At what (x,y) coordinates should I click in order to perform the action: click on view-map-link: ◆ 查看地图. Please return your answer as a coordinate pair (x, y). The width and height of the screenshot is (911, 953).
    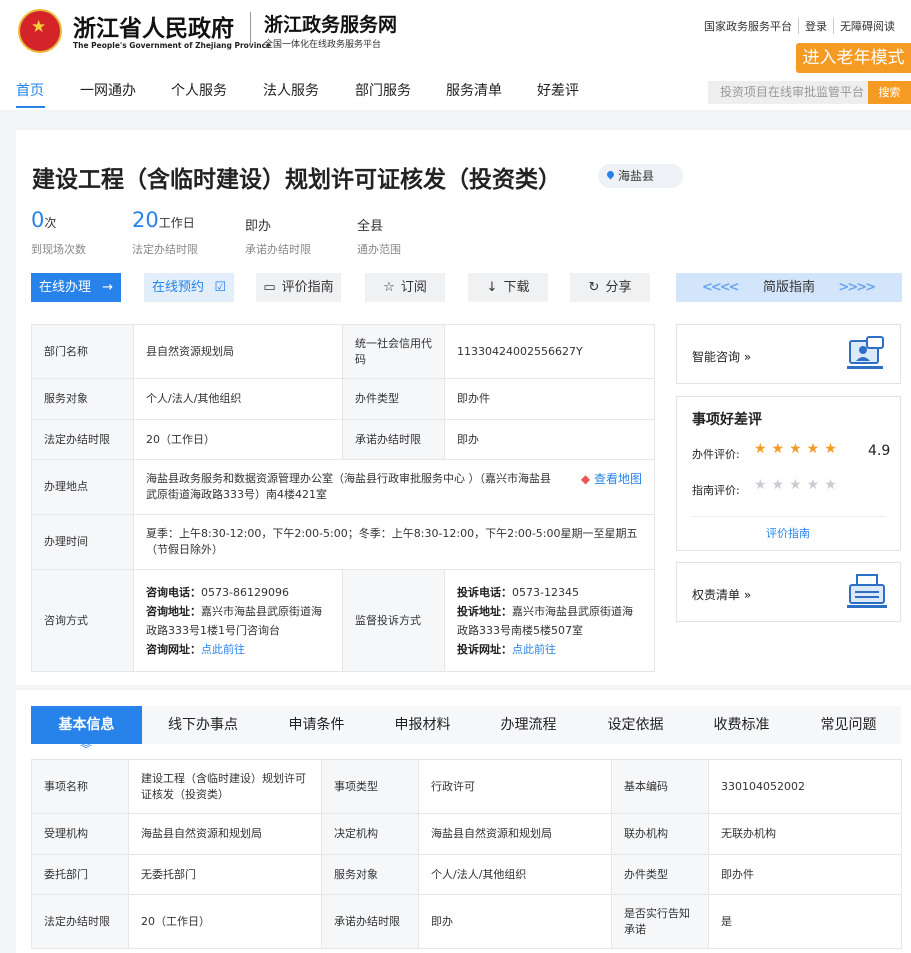
    Looking at the image, I should click on (611, 479).